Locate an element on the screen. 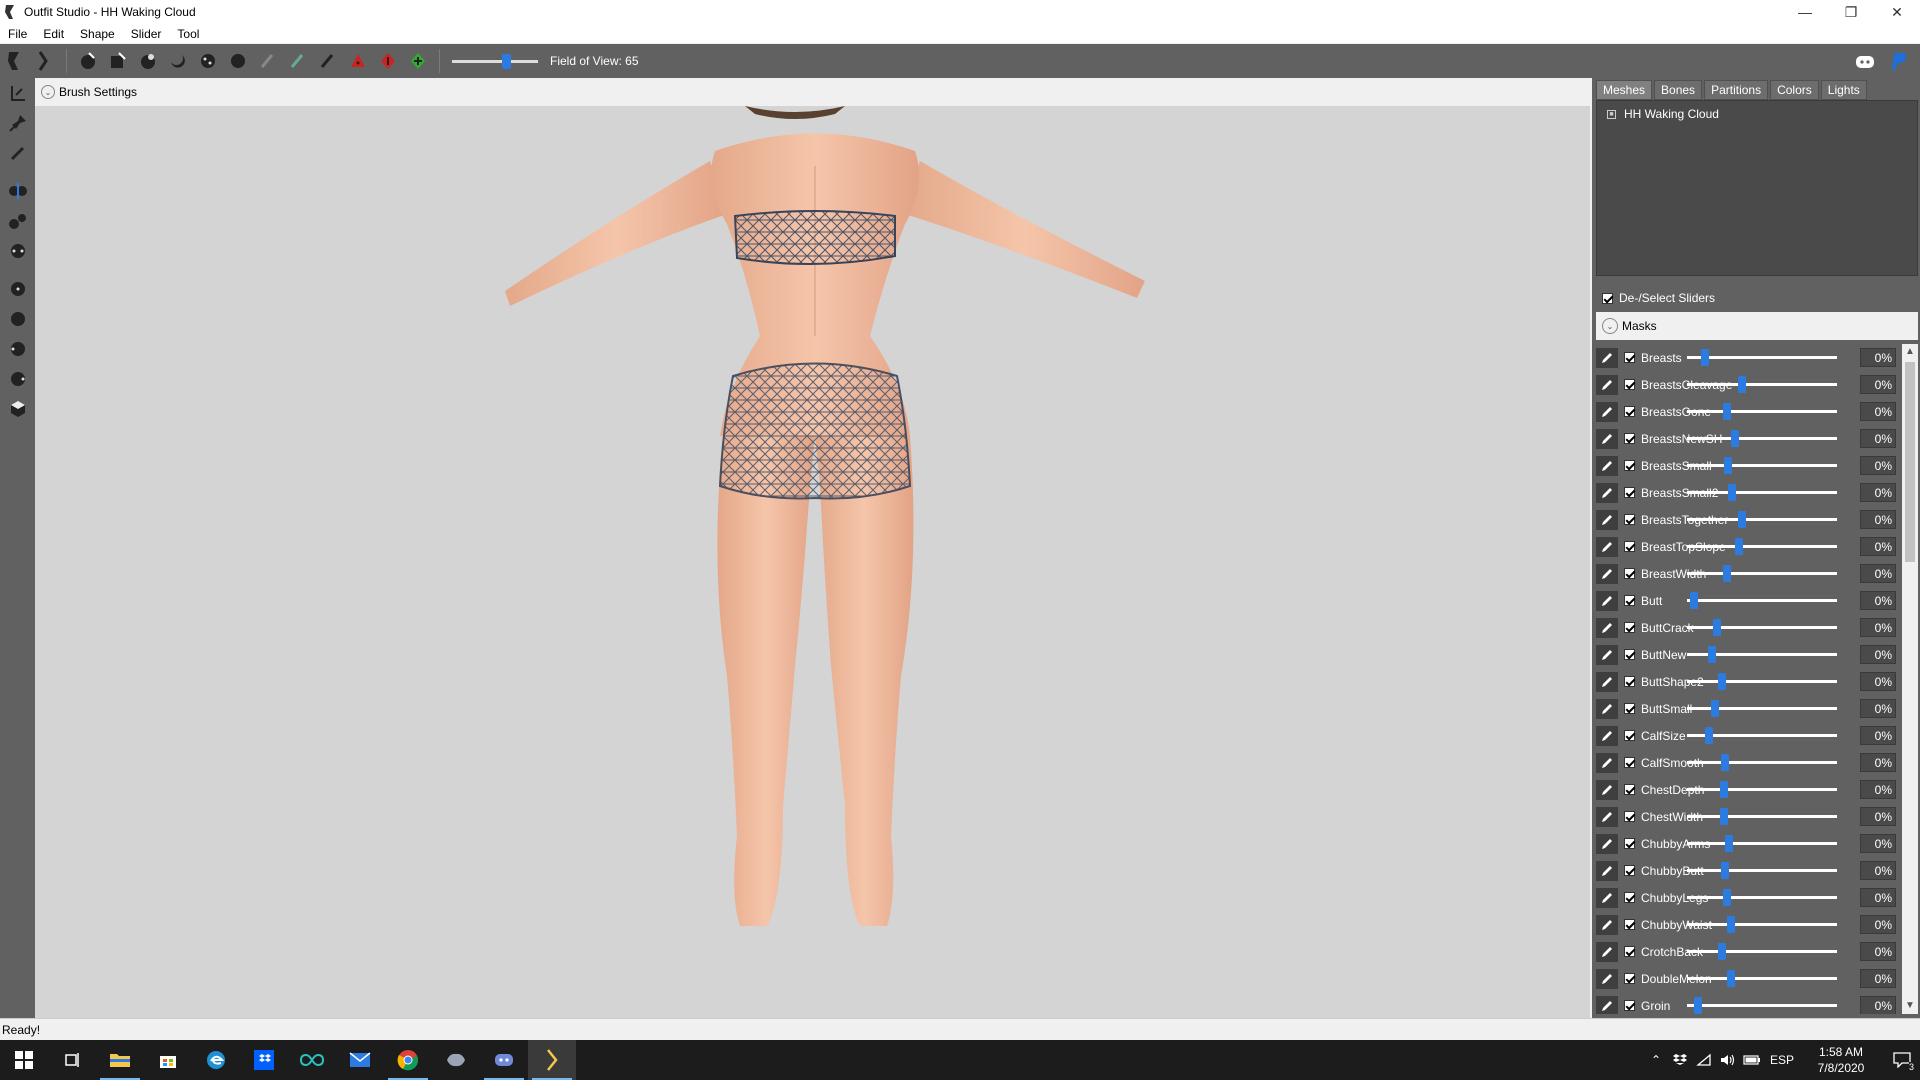 The image size is (1920, 1080). pen-tool-button is located at coordinates (17, 153).